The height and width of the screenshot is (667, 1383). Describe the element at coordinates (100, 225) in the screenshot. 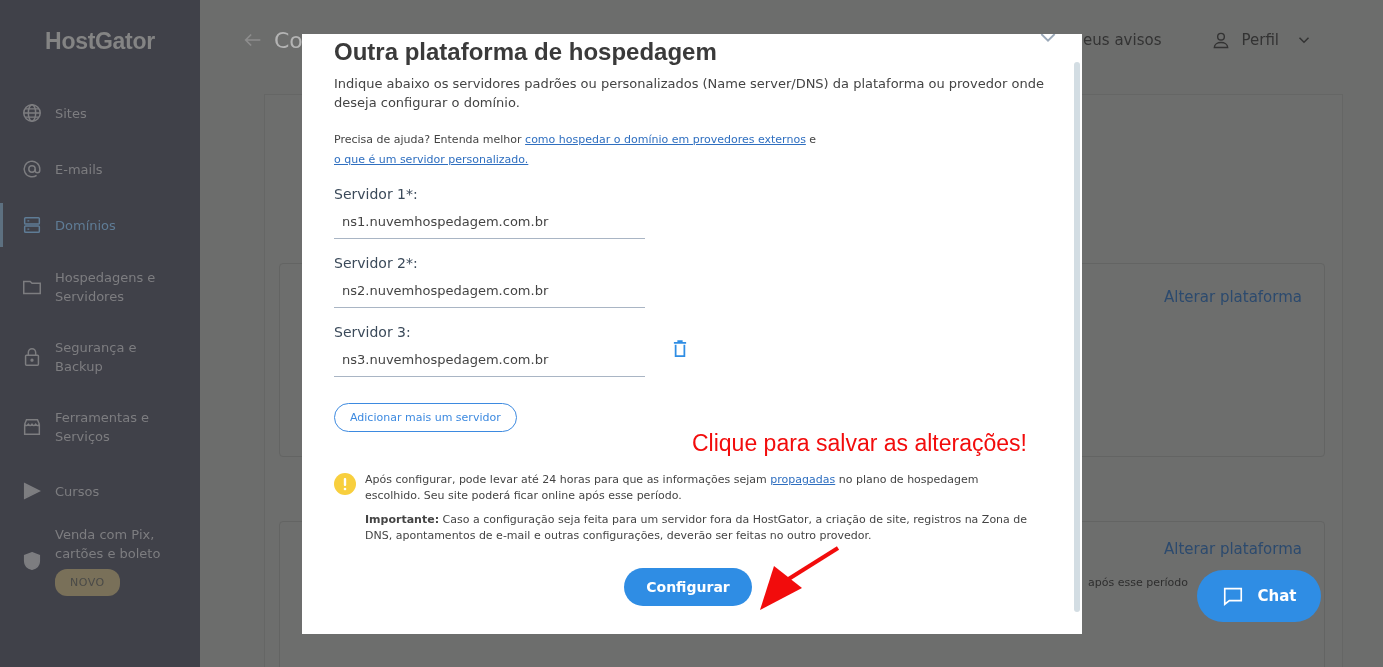

I see `sidebar-item: Domínios` at that location.